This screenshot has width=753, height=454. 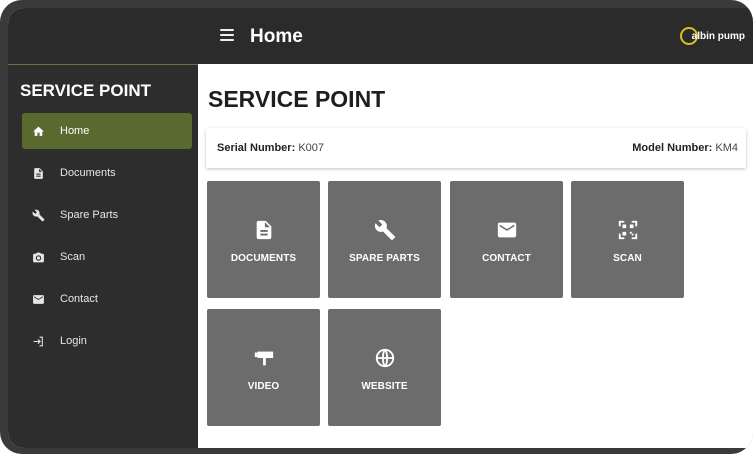 I want to click on sidebar-item-label: Documents, so click(x=88, y=173).